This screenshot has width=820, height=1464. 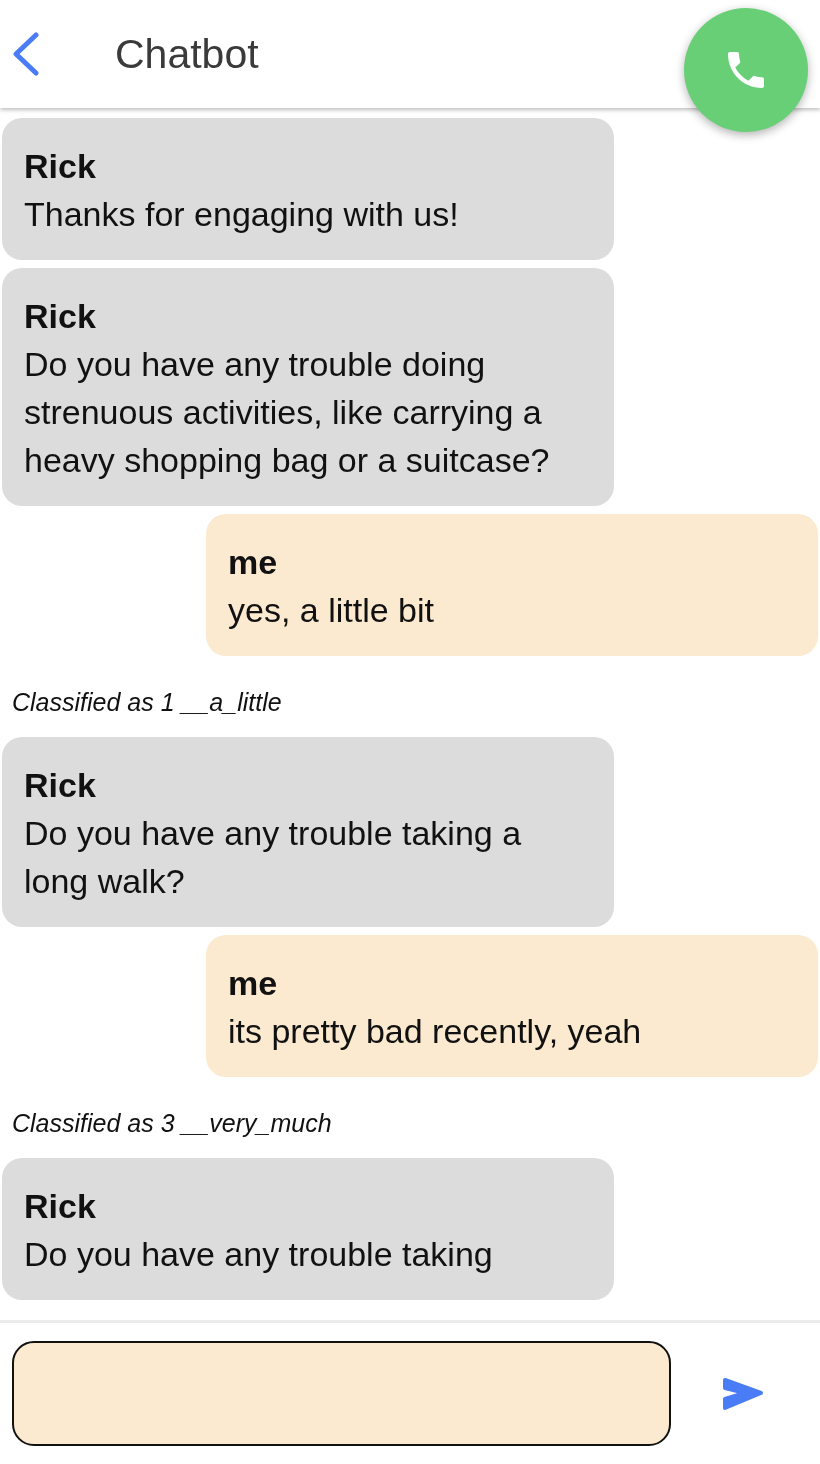 What do you see at coordinates (287, 412) in the screenshot?
I see `message-text: Do you have any trouble doing strenuous activities, like carrying a heavy shopping bag or a suitcase?` at bounding box center [287, 412].